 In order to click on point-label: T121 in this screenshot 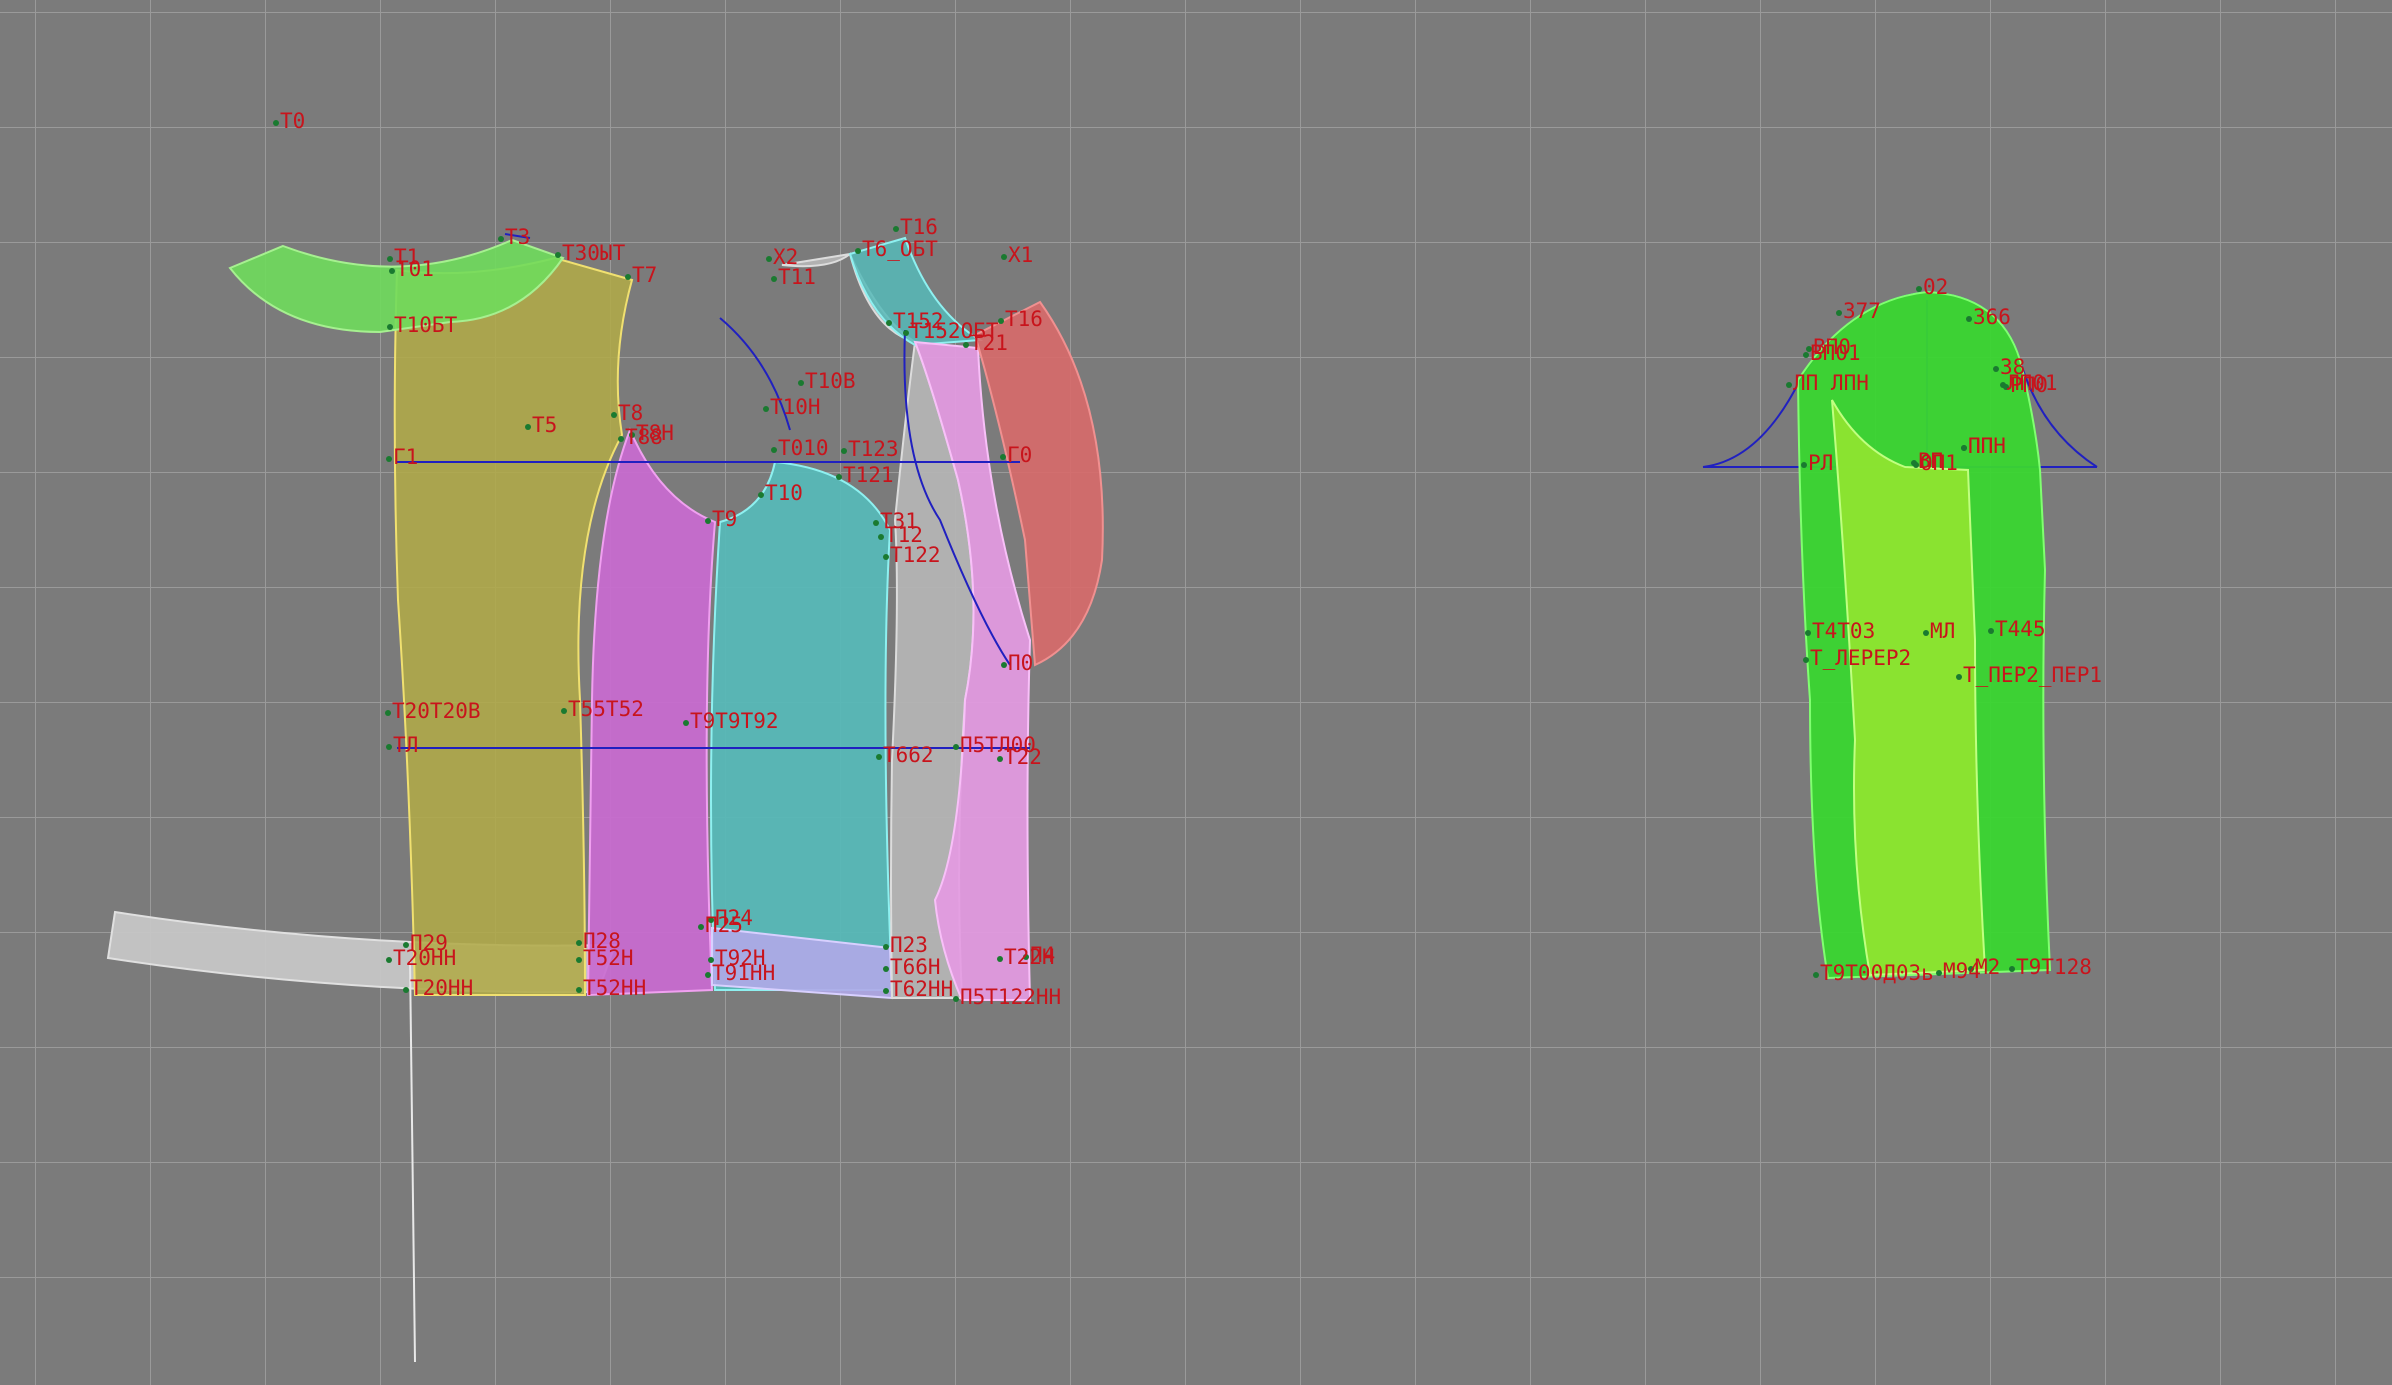, I will do `click(868, 475)`.